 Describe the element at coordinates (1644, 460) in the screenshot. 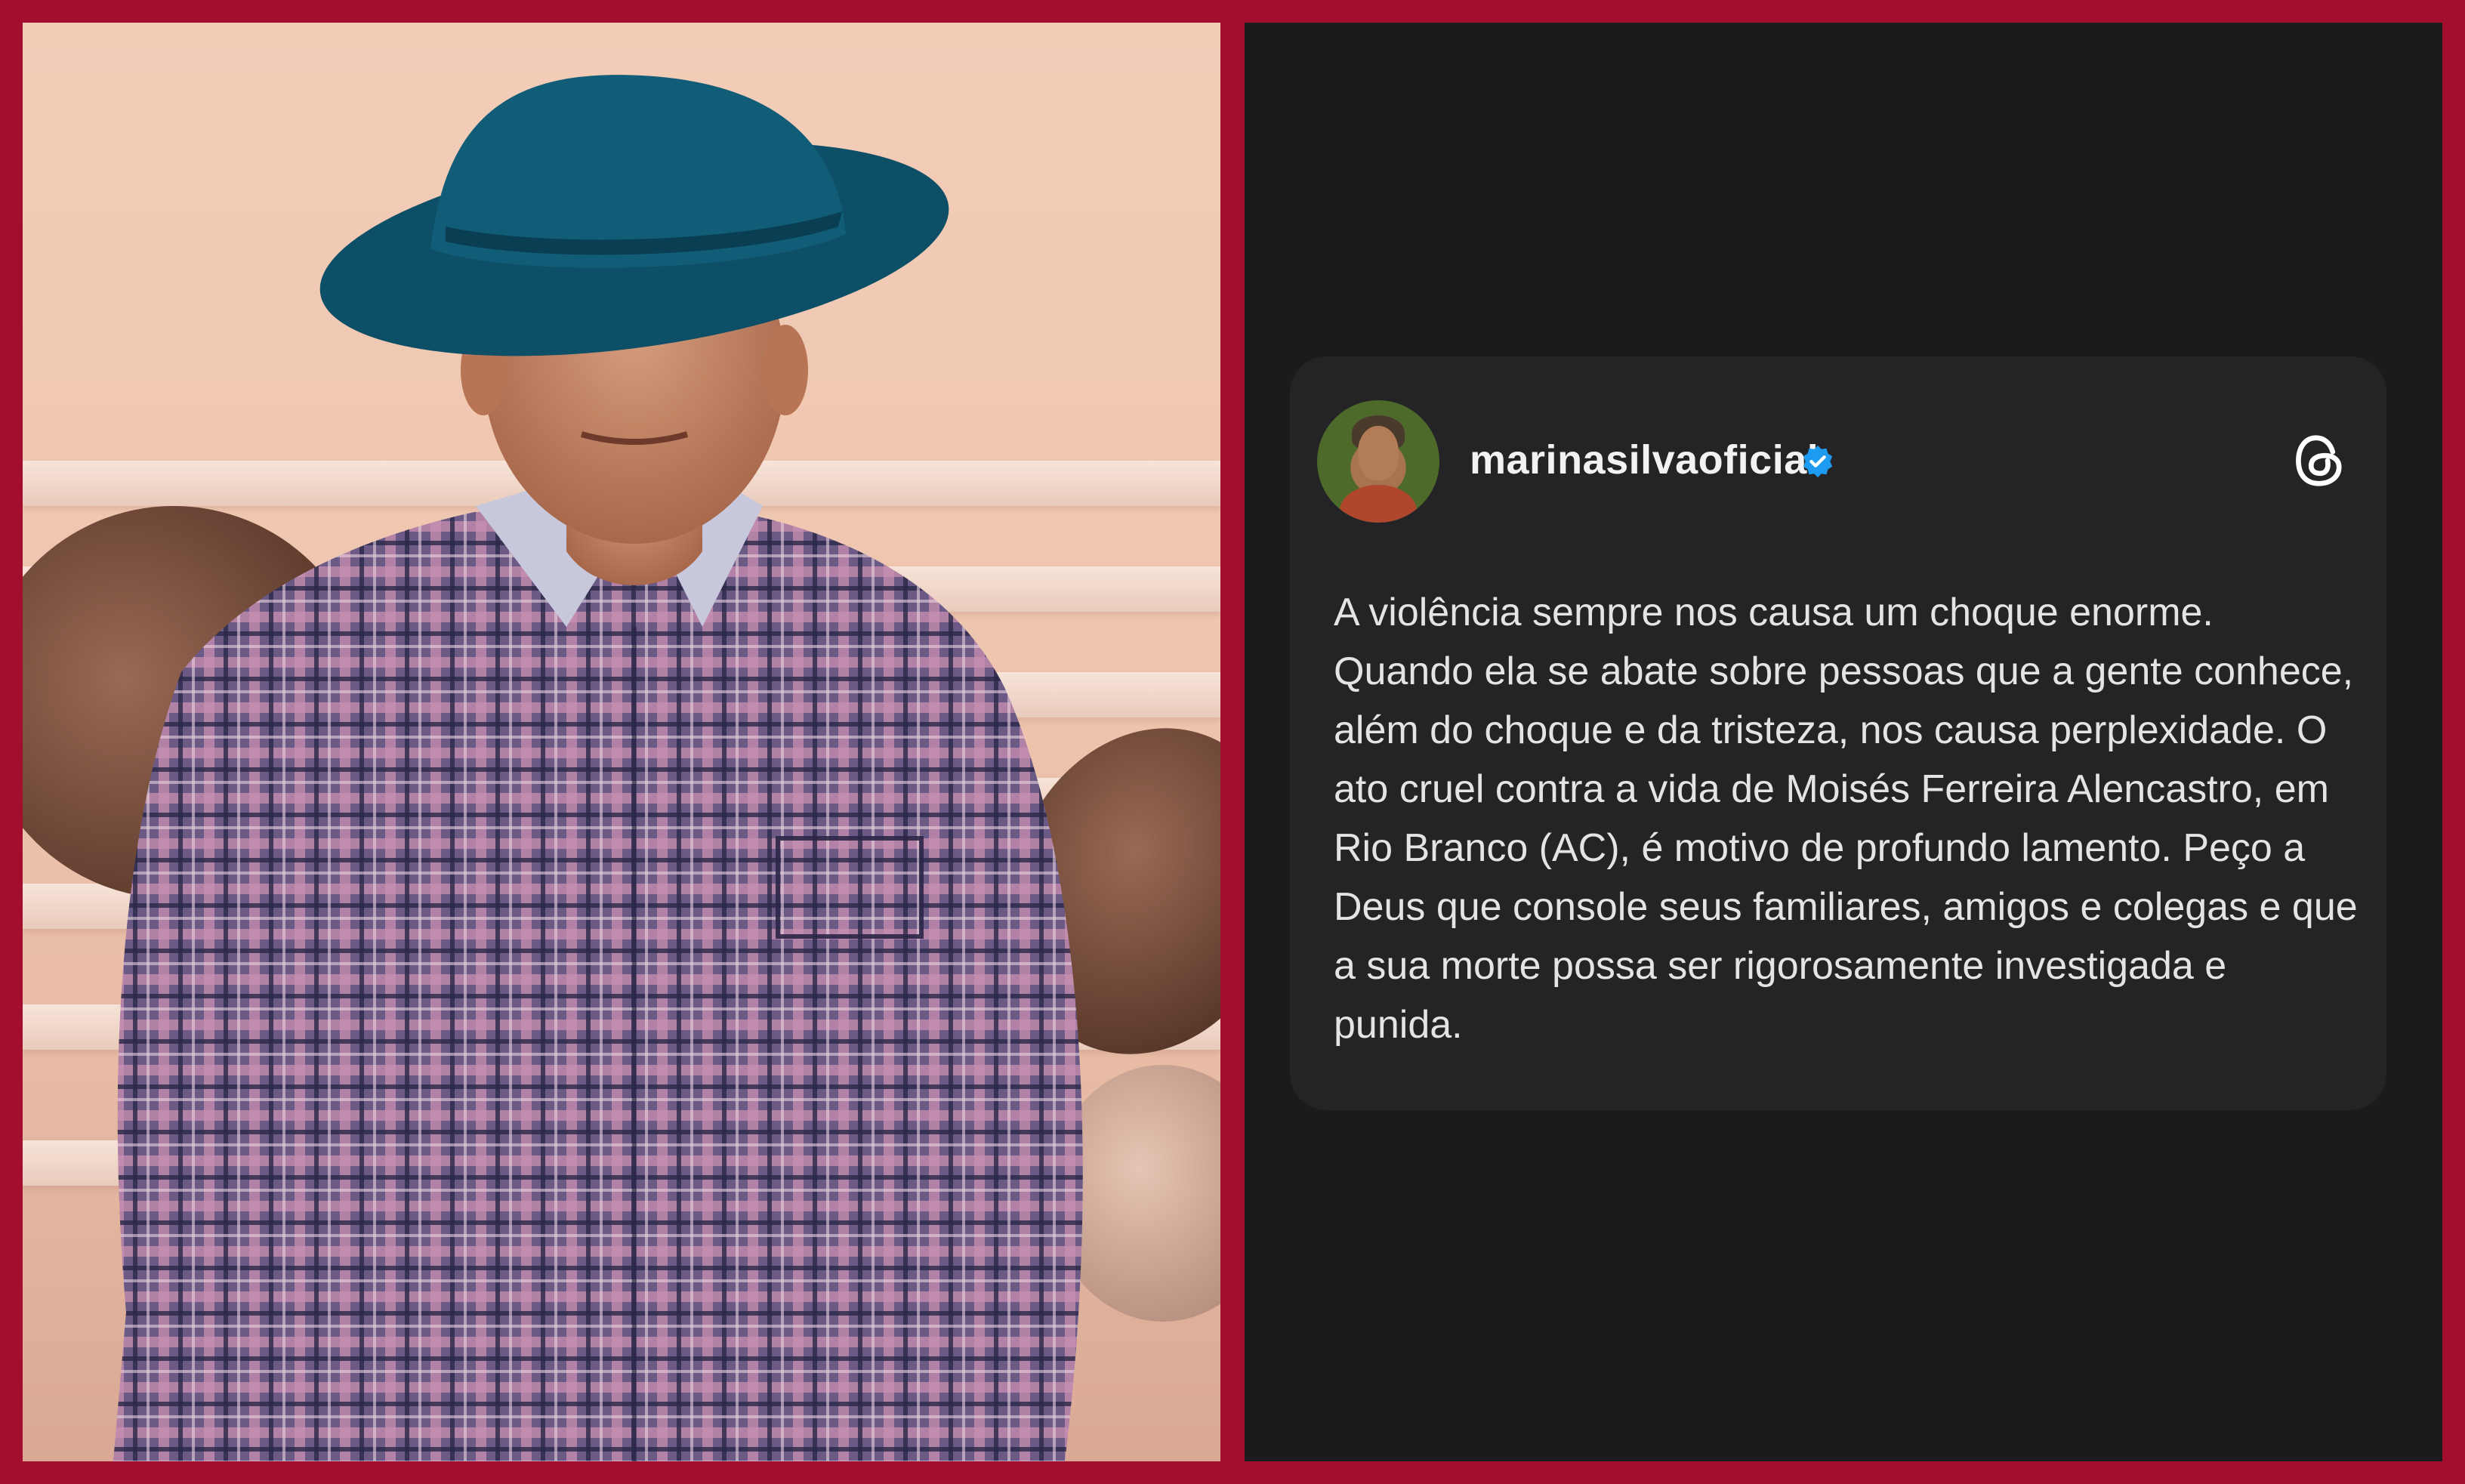

I see `username: marinasilvaoficial` at that location.